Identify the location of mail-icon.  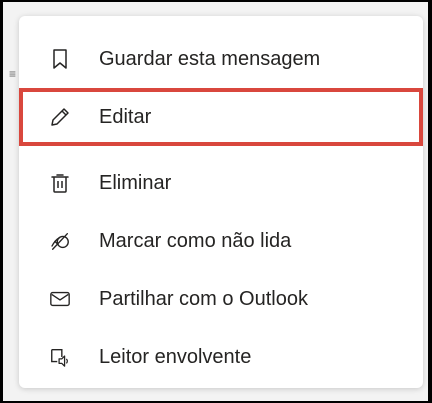
(60, 299).